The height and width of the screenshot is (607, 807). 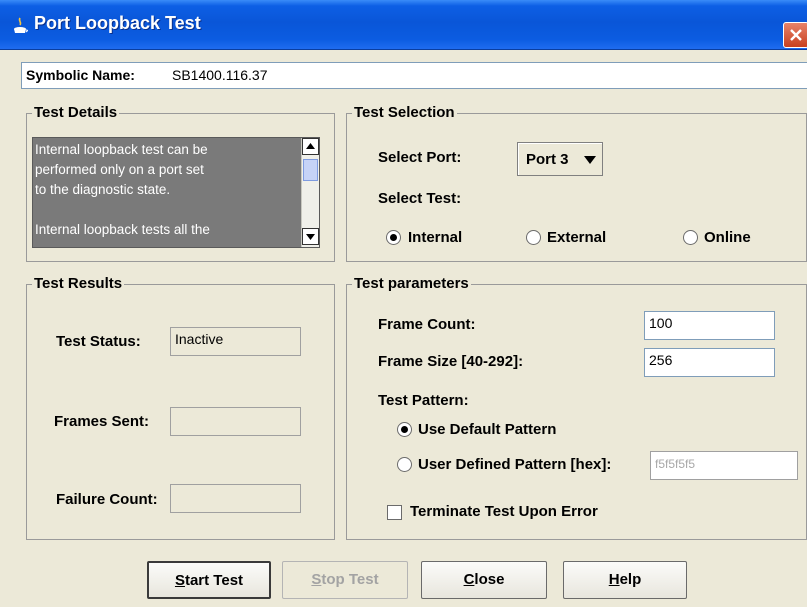 What do you see at coordinates (235, 341) in the screenshot?
I see `test-status-field: Inactive` at bounding box center [235, 341].